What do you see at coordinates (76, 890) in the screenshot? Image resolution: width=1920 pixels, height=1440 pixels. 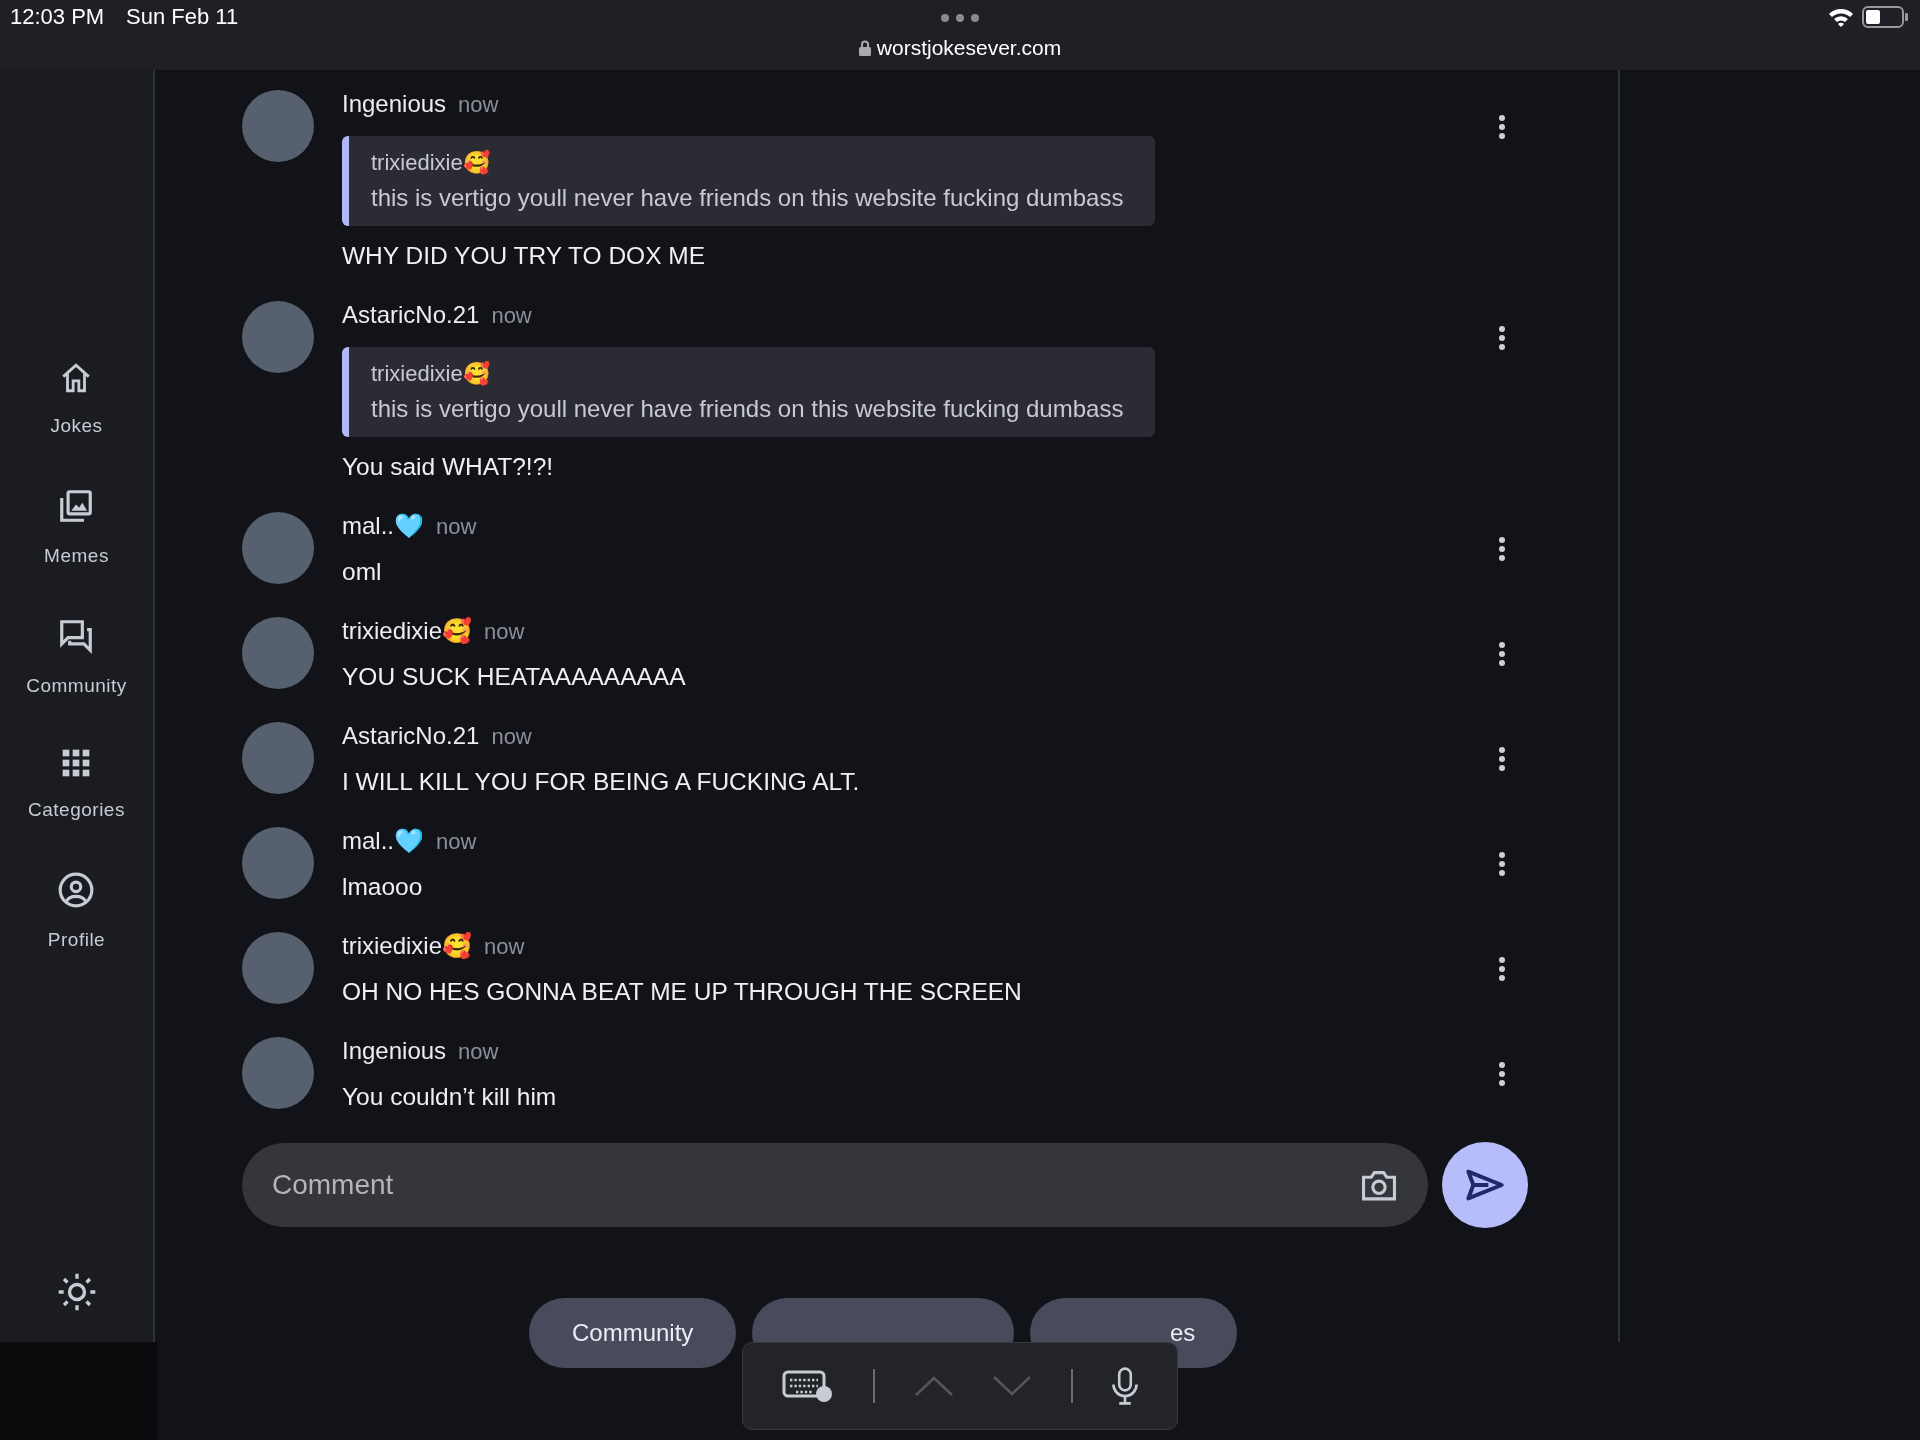 I see `profile-icon` at bounding box center [76, 890].